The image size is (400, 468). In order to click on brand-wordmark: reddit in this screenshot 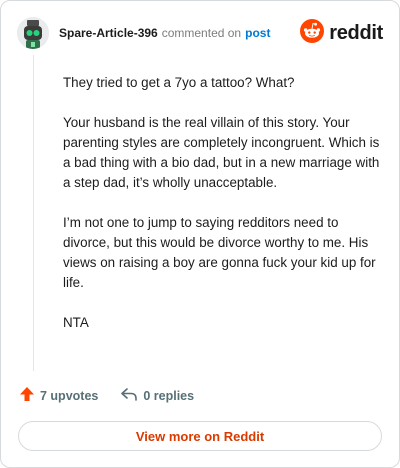, I will do `click(356, 32)`.